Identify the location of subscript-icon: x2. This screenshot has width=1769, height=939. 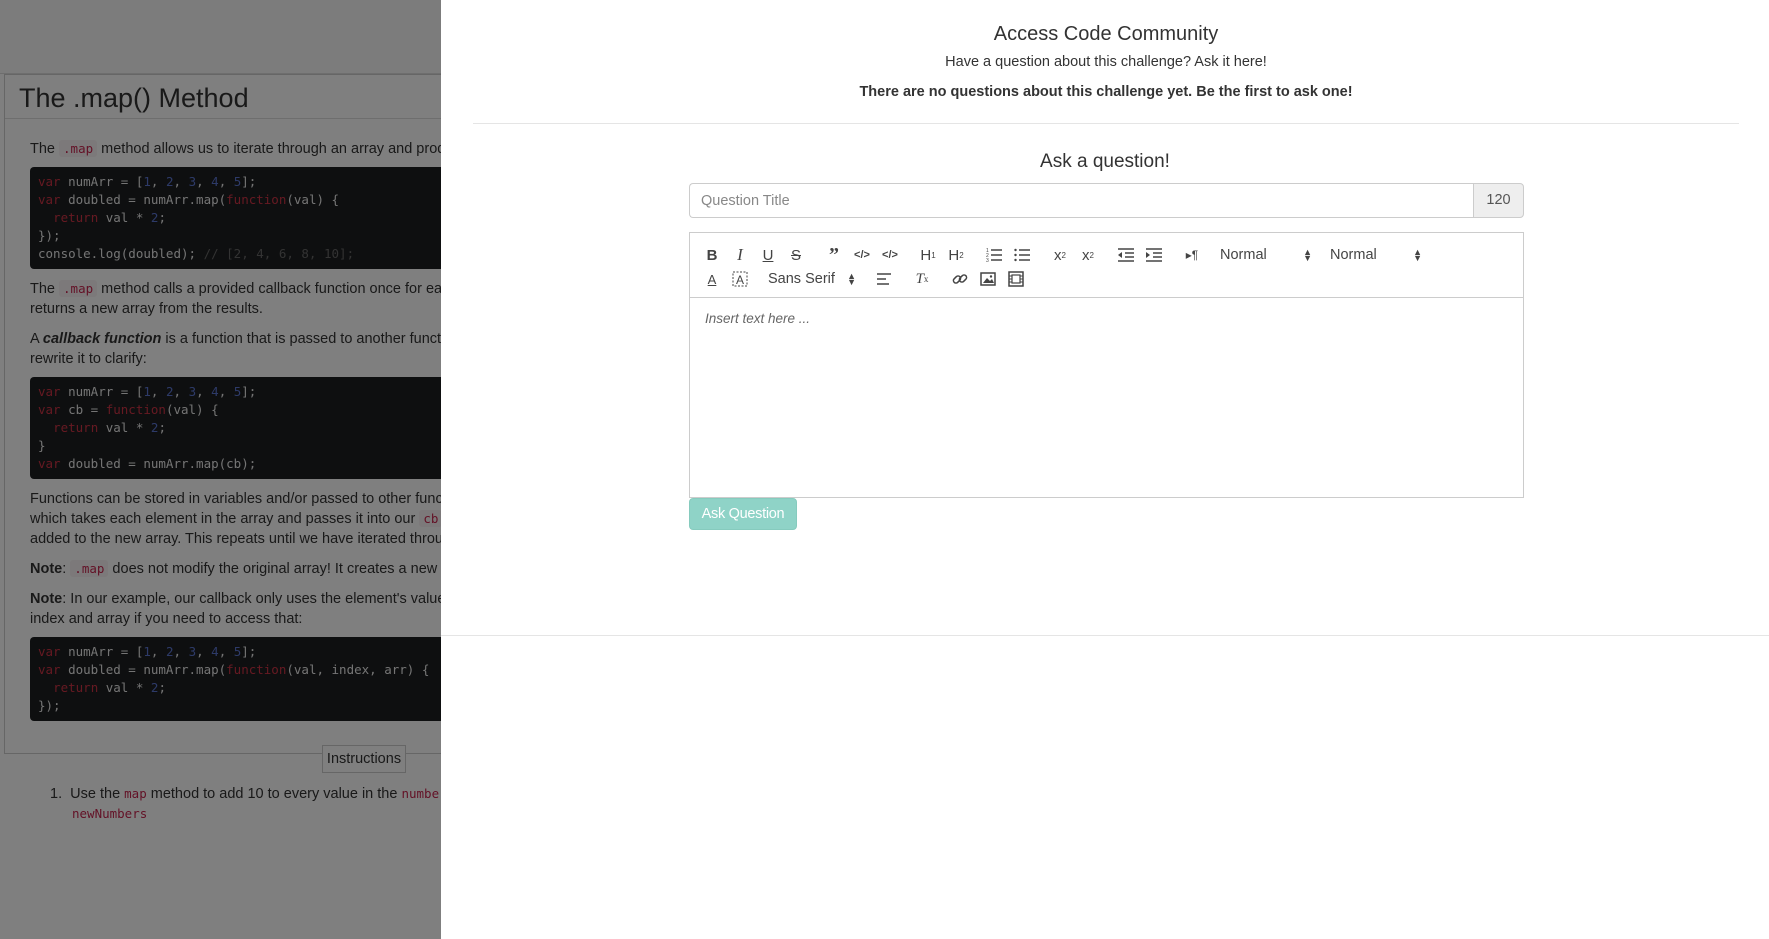
(1060, 255).